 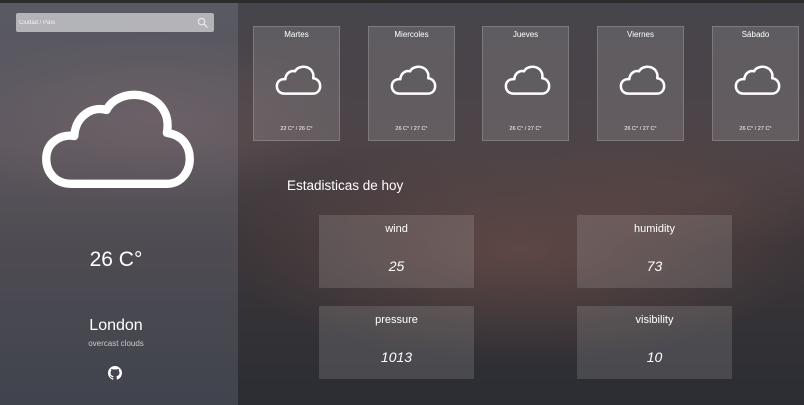 I want to click on weather-description: overcast clouds, so click(x=116, y=343).